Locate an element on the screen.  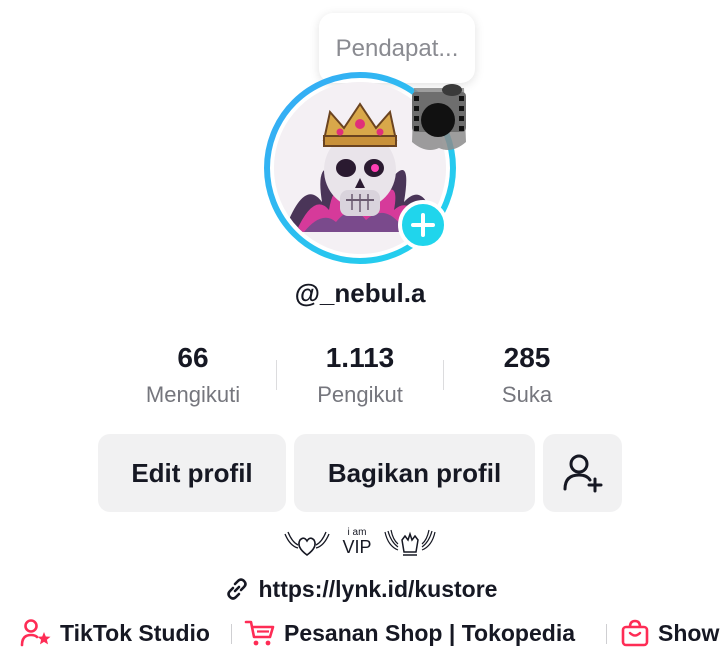
stat-following-label: Mengikuti is located at coordinates (193, 394).